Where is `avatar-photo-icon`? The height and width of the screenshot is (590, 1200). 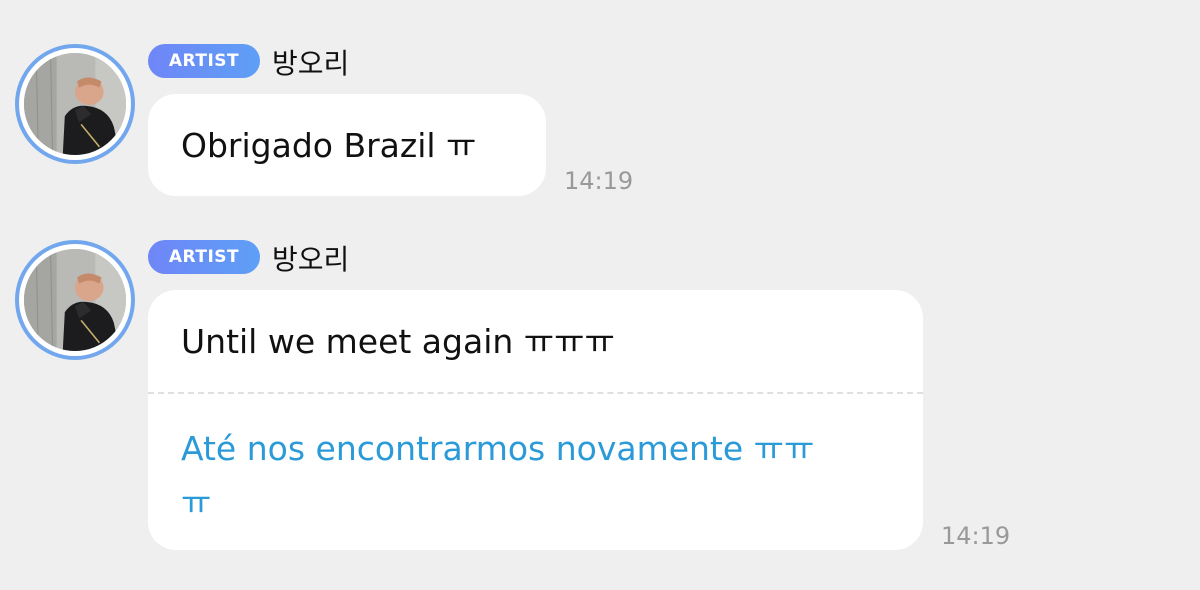
avatar-photo-icon is located at coordinates (75, 300).